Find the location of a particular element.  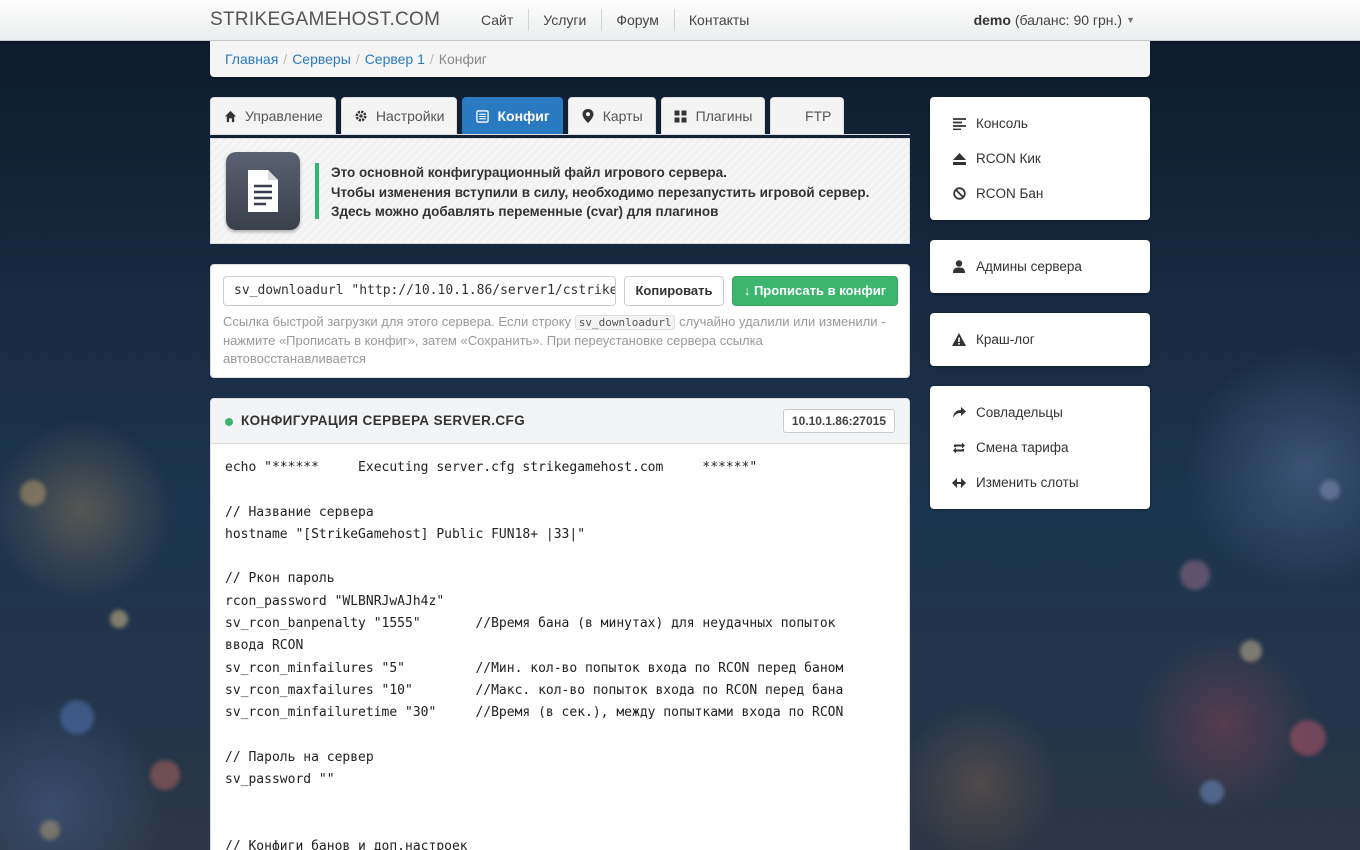

online-status-icon is located at coordinates (229, 422).